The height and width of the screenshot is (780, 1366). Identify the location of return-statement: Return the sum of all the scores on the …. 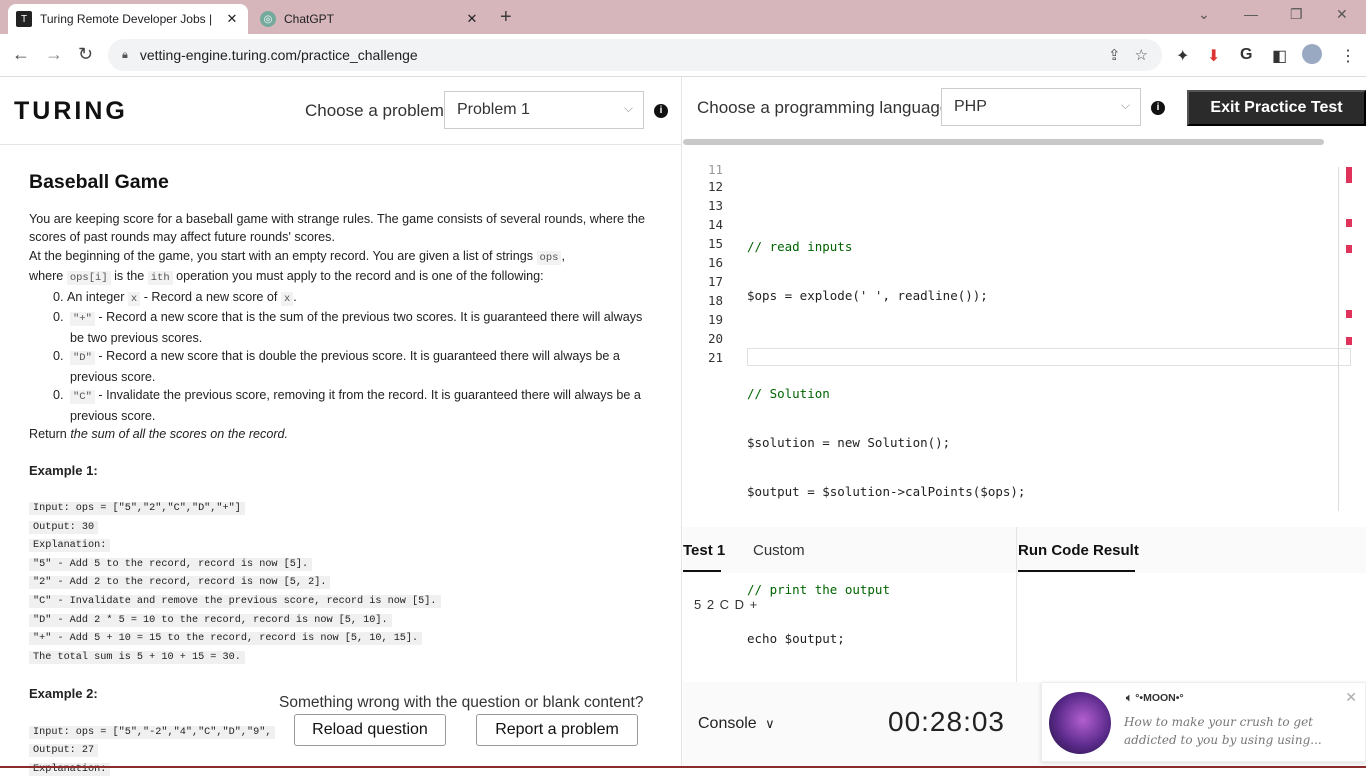
(344, 434).